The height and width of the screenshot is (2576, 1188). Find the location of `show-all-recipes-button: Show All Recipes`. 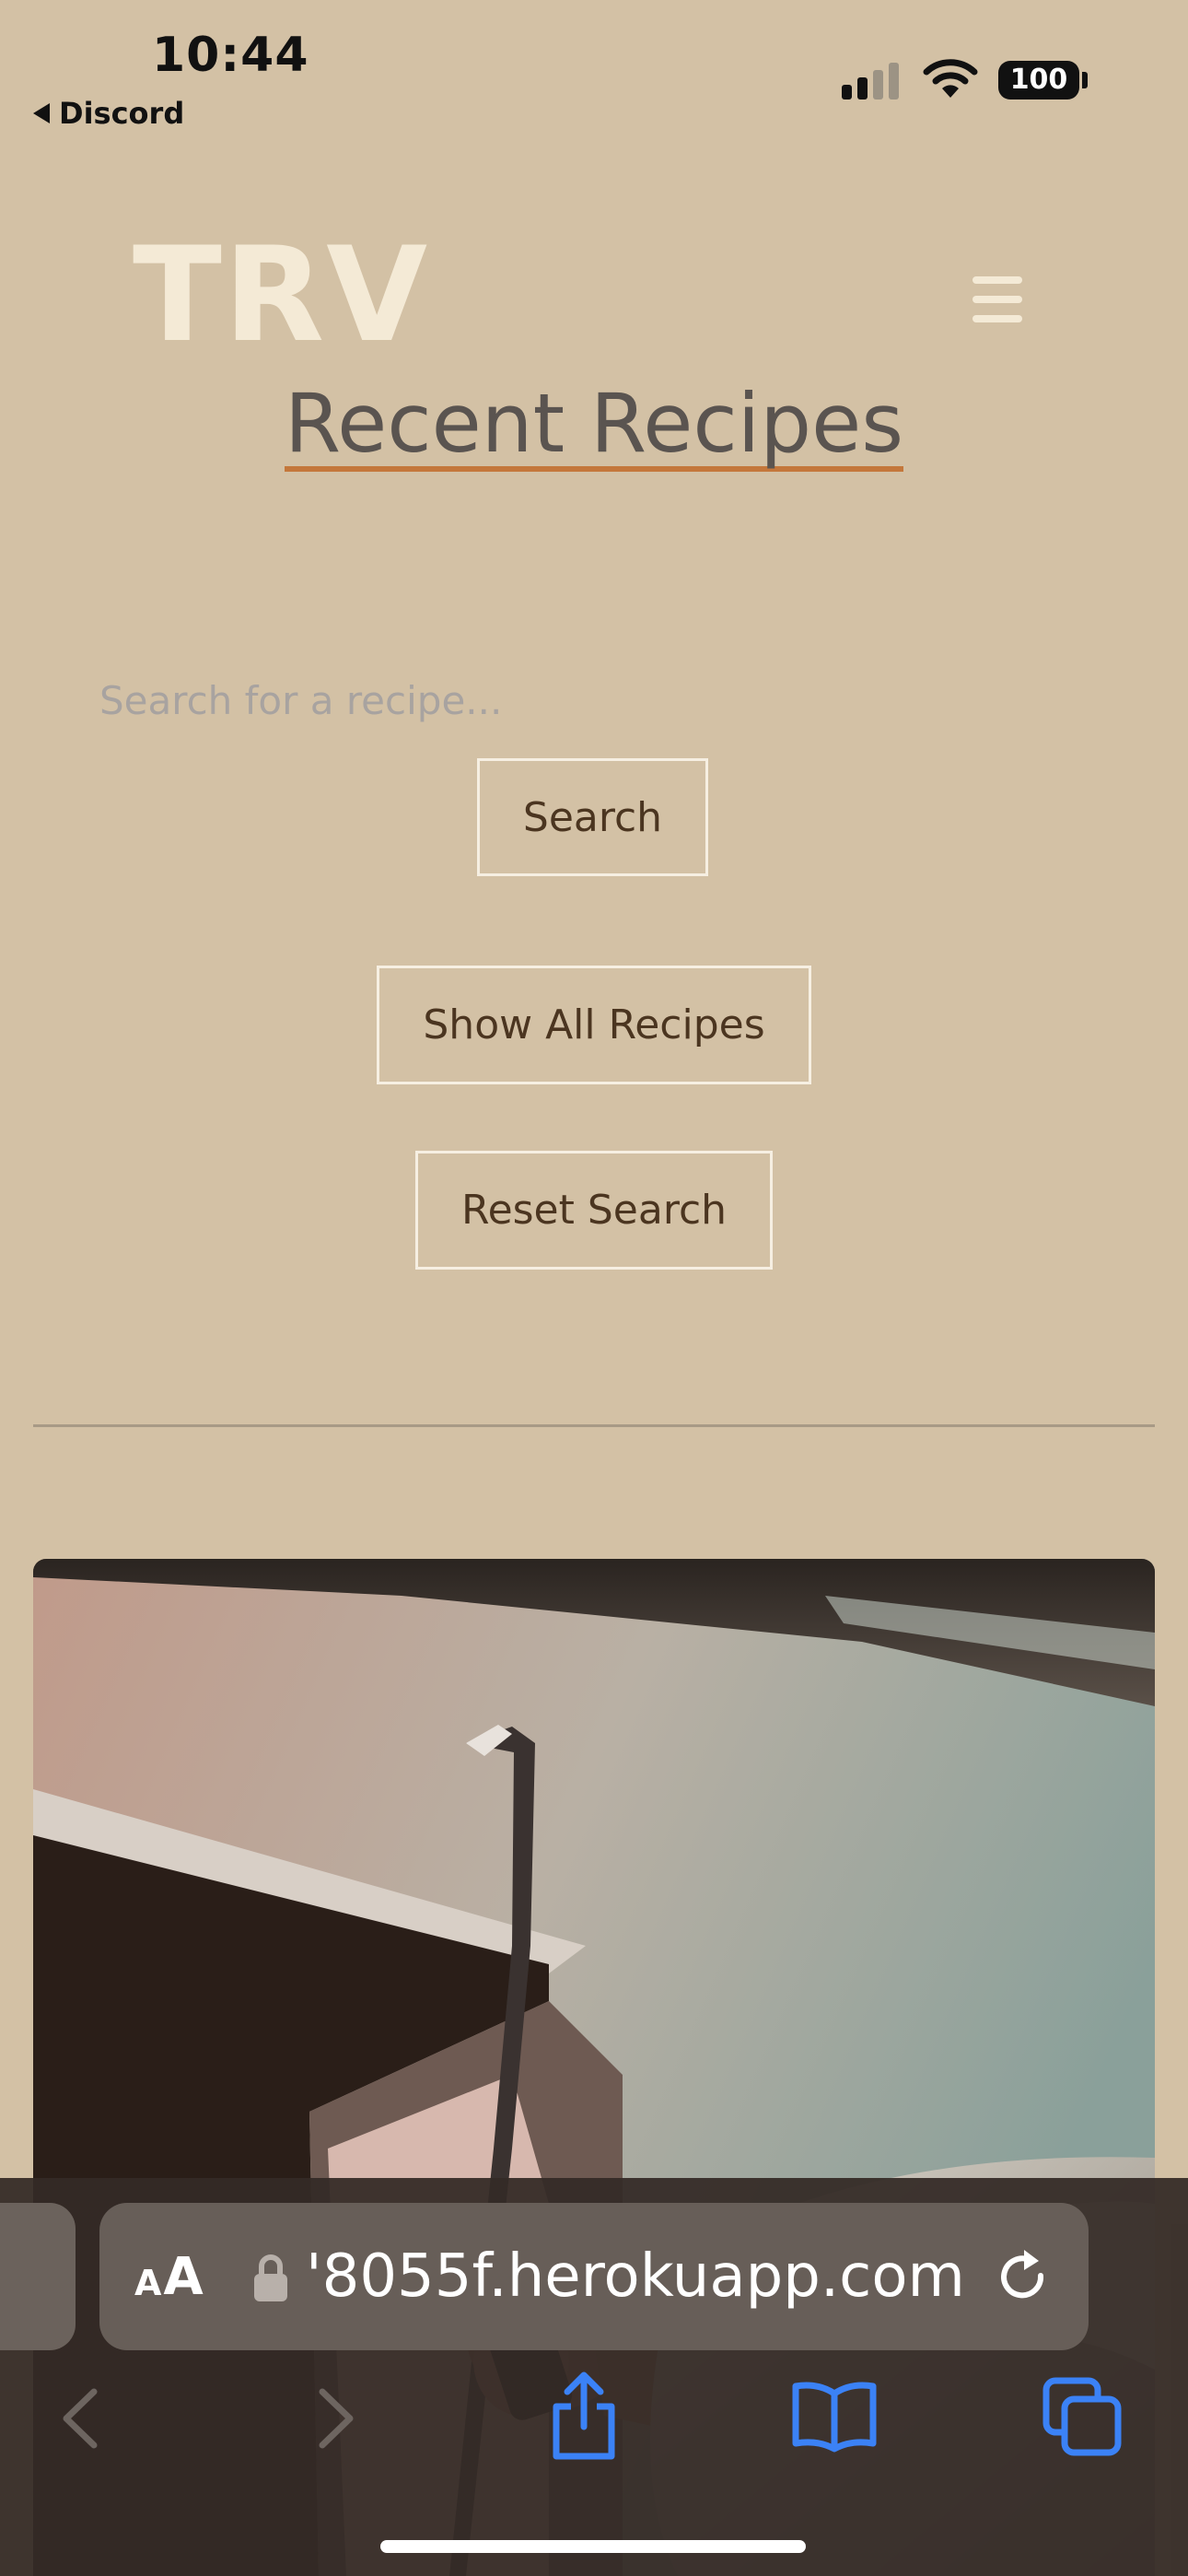

show-all-recipes-button: Show All Recipes is located at coordinates (594, 1025).